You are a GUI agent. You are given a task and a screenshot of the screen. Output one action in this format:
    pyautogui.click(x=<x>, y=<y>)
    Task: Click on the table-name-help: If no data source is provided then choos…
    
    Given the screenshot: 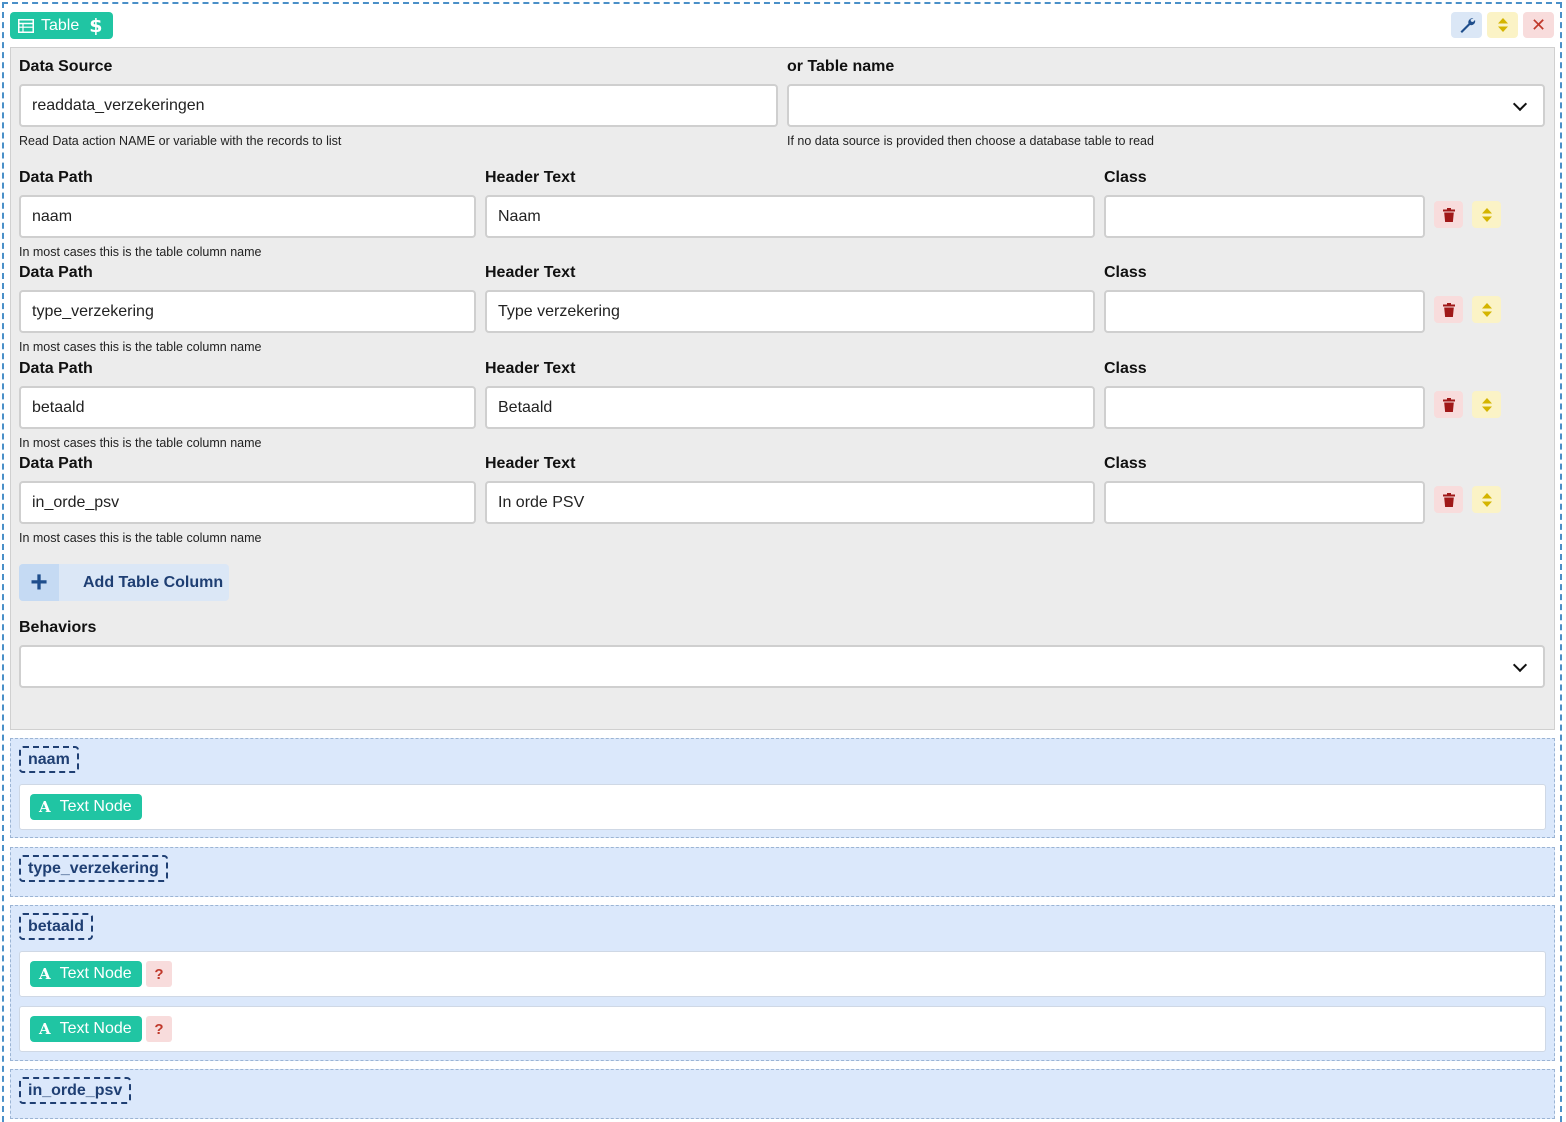 What is the action you would take?
    pyautogui.click(x=970, y=141)
    